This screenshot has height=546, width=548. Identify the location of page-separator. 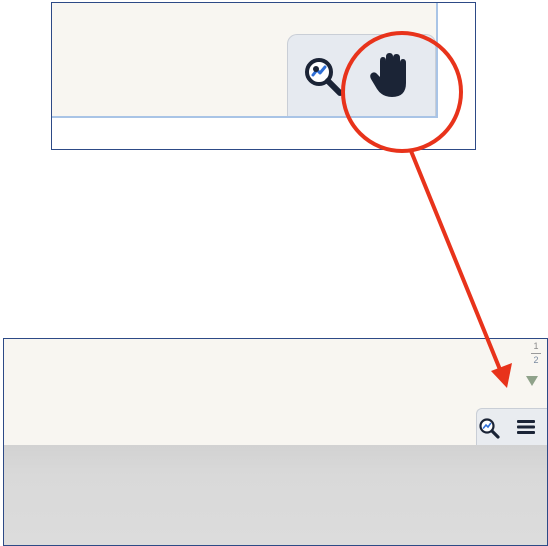
(536, 353).